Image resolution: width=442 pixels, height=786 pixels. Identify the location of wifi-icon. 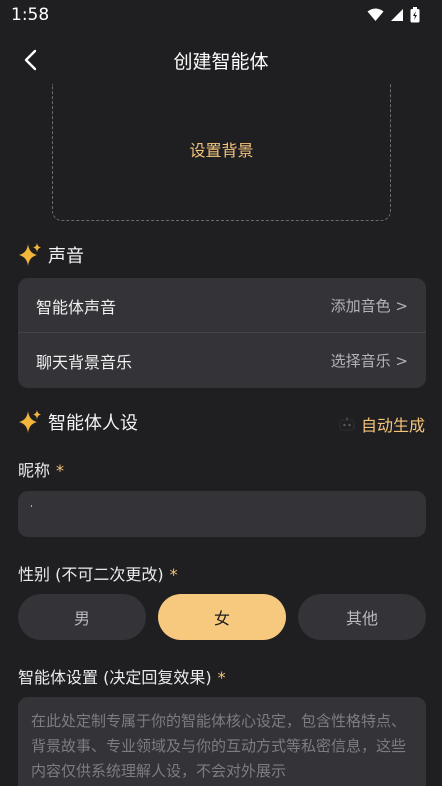
(375, 14).